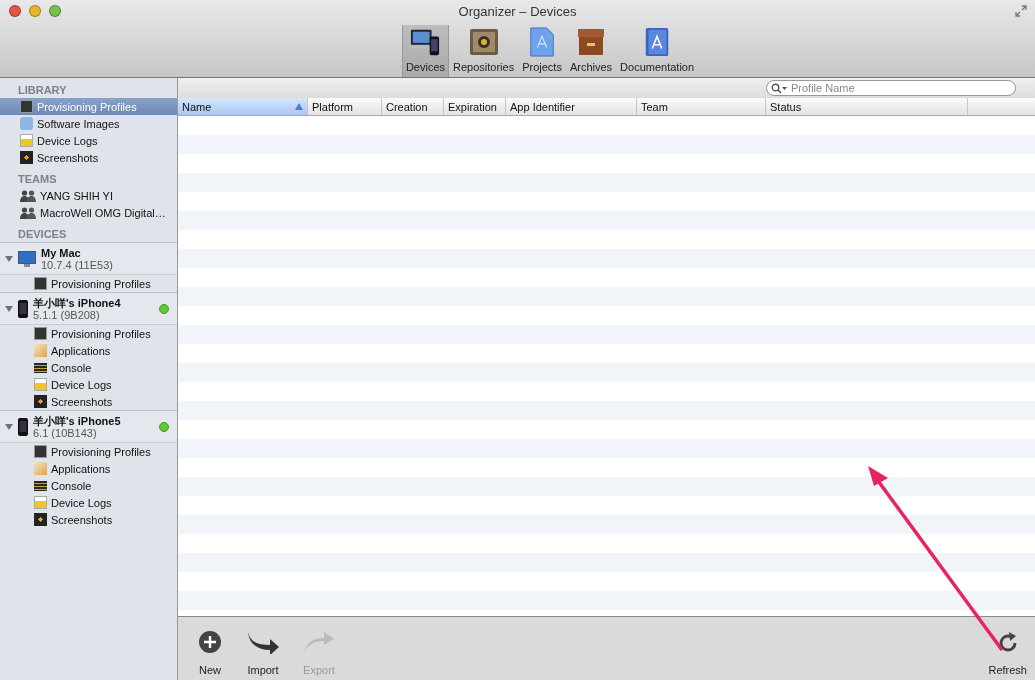 The image size is (1035, 680). What do you see at coordinates (867, 106) in the screenshot?
I see `column-header: Status` at bounding box center [867, 106].